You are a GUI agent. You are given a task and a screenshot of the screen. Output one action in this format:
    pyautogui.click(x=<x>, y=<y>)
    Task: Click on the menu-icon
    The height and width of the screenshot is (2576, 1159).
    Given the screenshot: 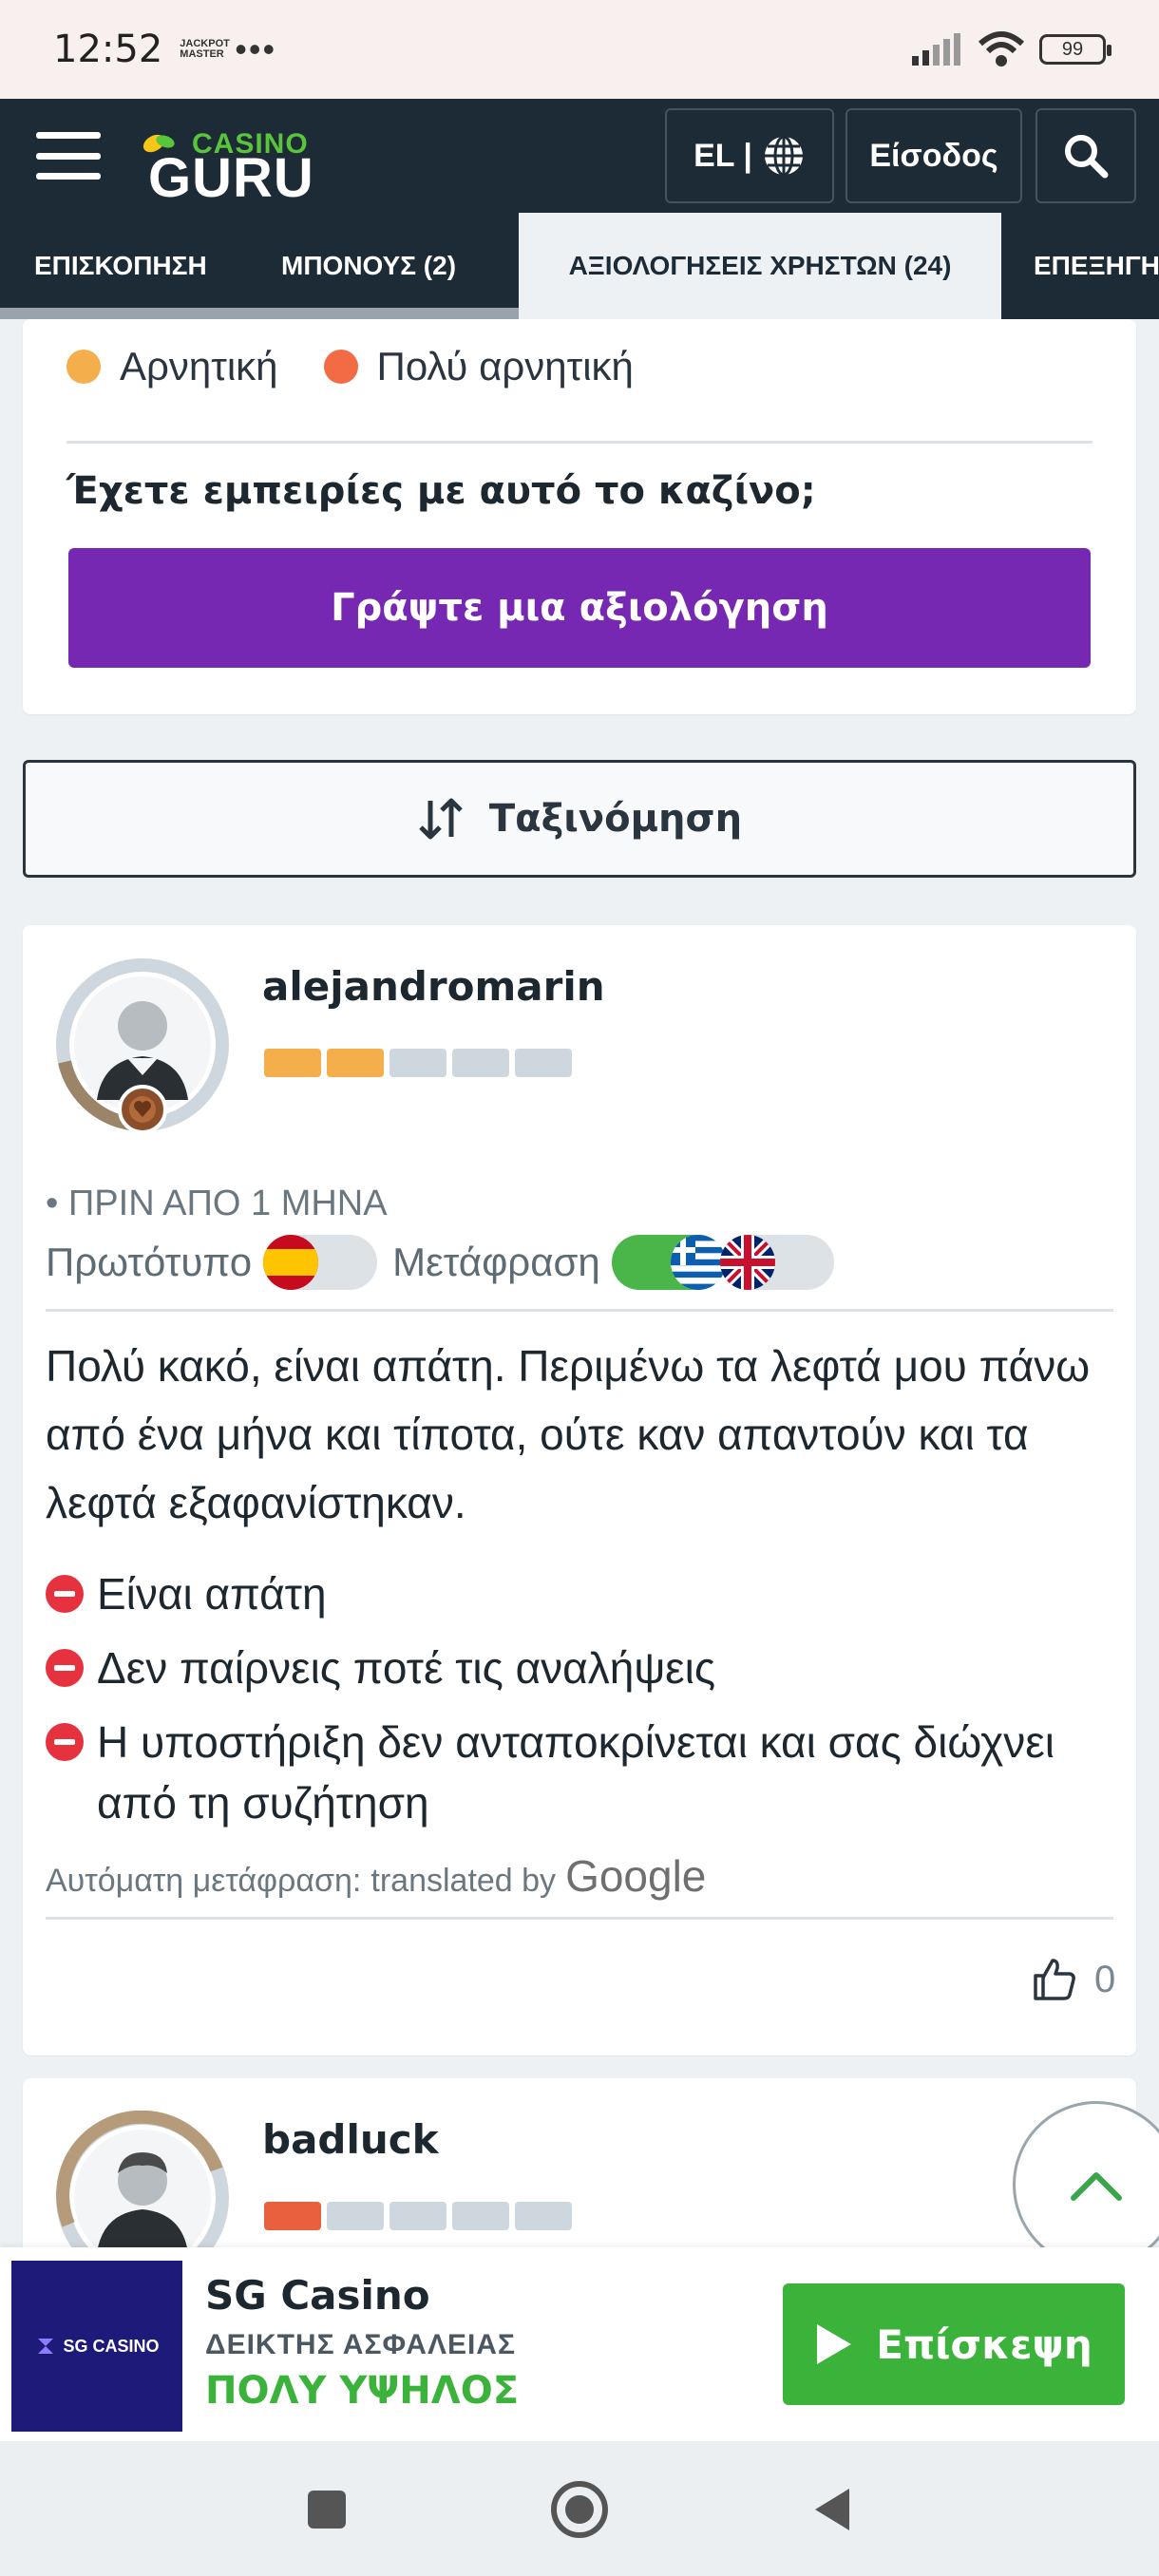 What is the action you would take?
    pyautogui.click(x=68, y=156)
    